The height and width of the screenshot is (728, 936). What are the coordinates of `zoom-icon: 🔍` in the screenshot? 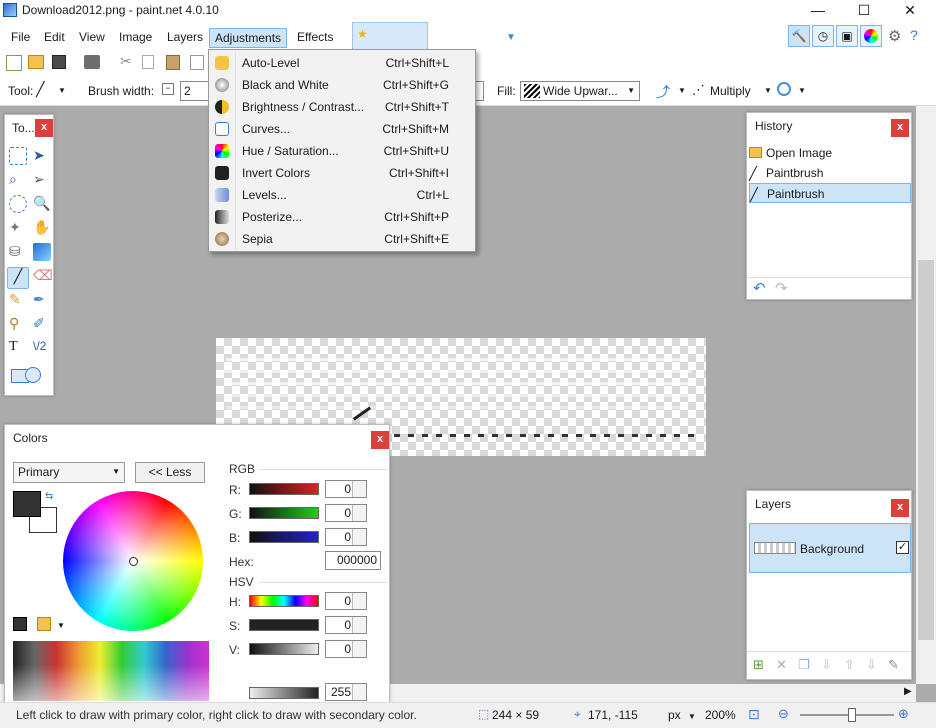 It's located at (42, 204).